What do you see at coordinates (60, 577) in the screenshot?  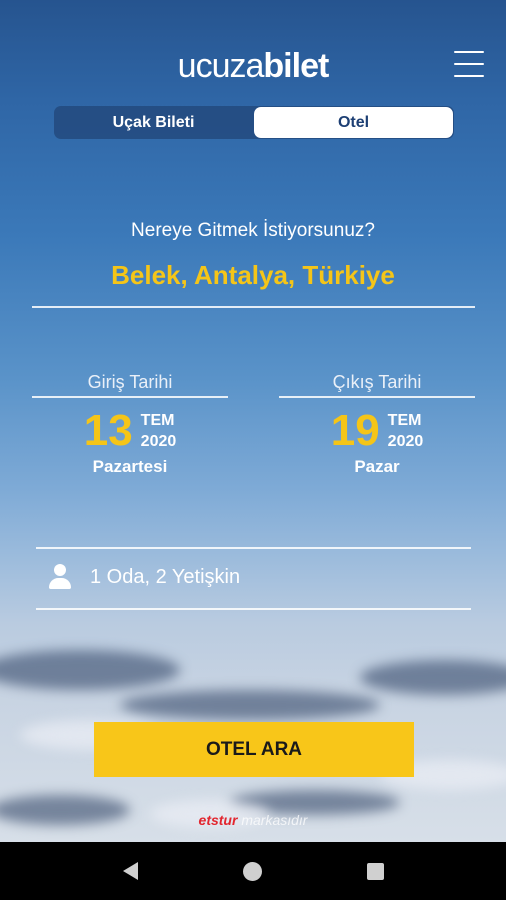 I see `person-icon` at bounding box center [60, 577].